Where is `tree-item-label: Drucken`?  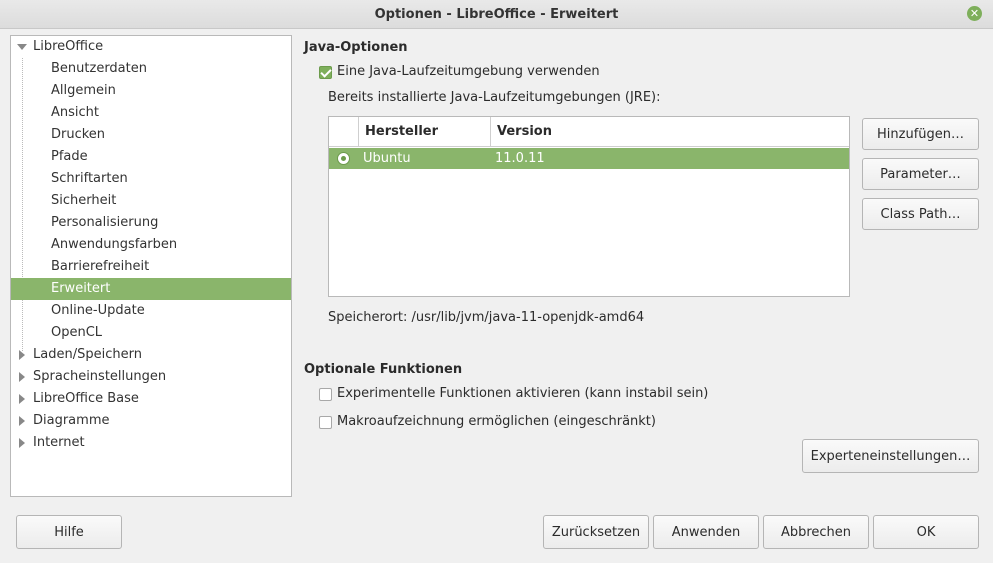 tree-item-label: Drucken is located at coordinates (78, 134).